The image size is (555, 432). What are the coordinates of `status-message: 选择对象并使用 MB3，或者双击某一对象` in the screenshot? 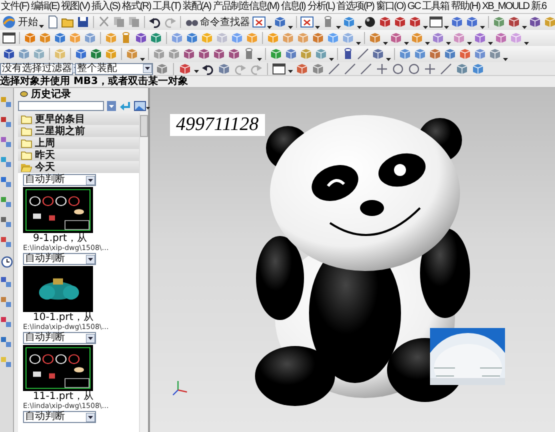 It's located at (277, 81).